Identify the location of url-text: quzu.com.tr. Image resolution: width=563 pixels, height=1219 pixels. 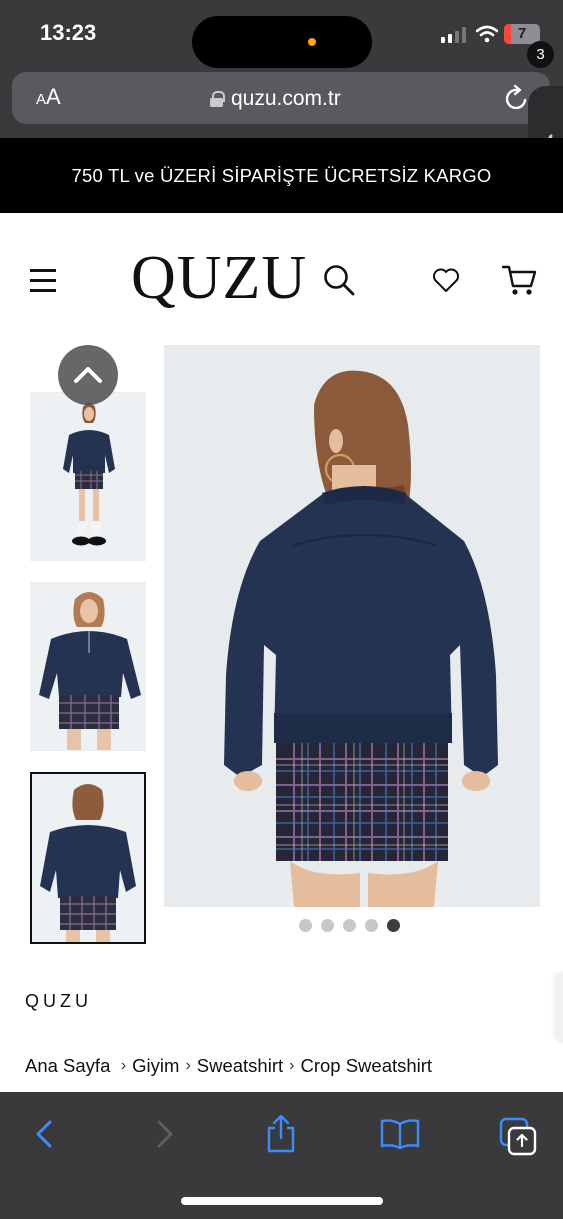
(286, 98).